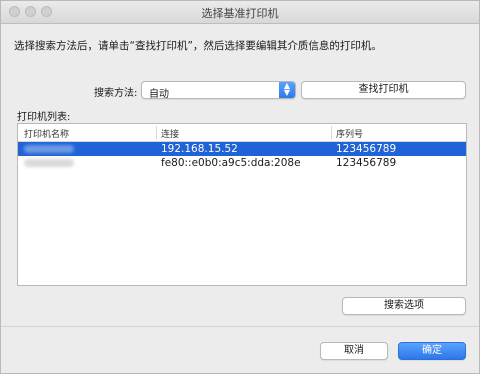 The image size is (480, 374). I want to click on connection-cell: 192.168.15.52, so click(199, 149).